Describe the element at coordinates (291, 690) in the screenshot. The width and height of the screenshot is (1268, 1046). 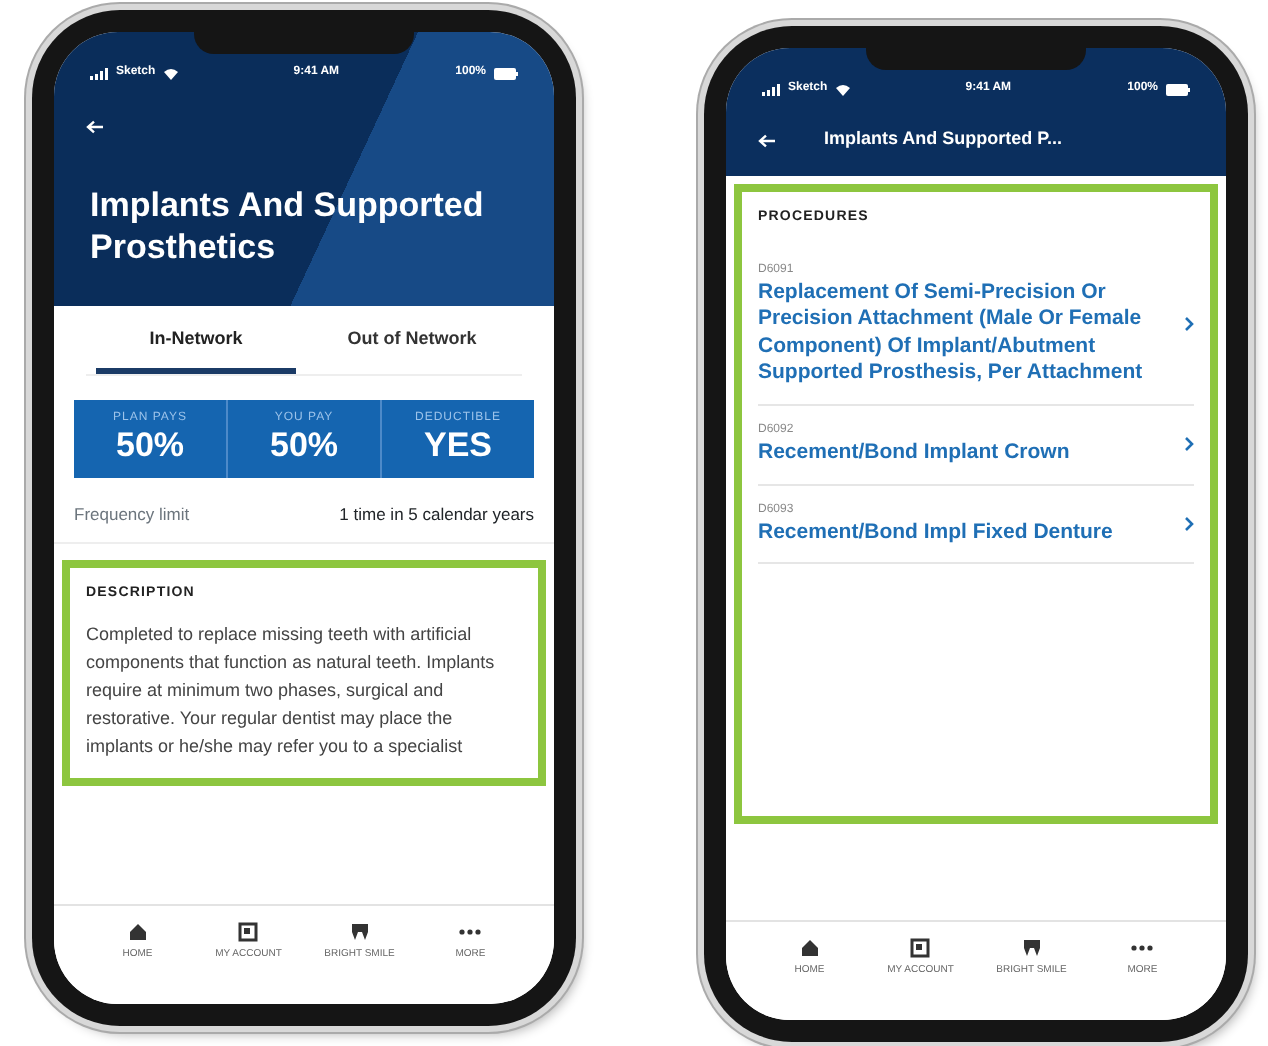
I see `description-text: Completed to replace missing teeth with artificial components that function as natural teeth. Implants require at minimum two phases, surgical and restorative. Your regular dentist may place the implants or he/she may refer you to a specialist` at that location.